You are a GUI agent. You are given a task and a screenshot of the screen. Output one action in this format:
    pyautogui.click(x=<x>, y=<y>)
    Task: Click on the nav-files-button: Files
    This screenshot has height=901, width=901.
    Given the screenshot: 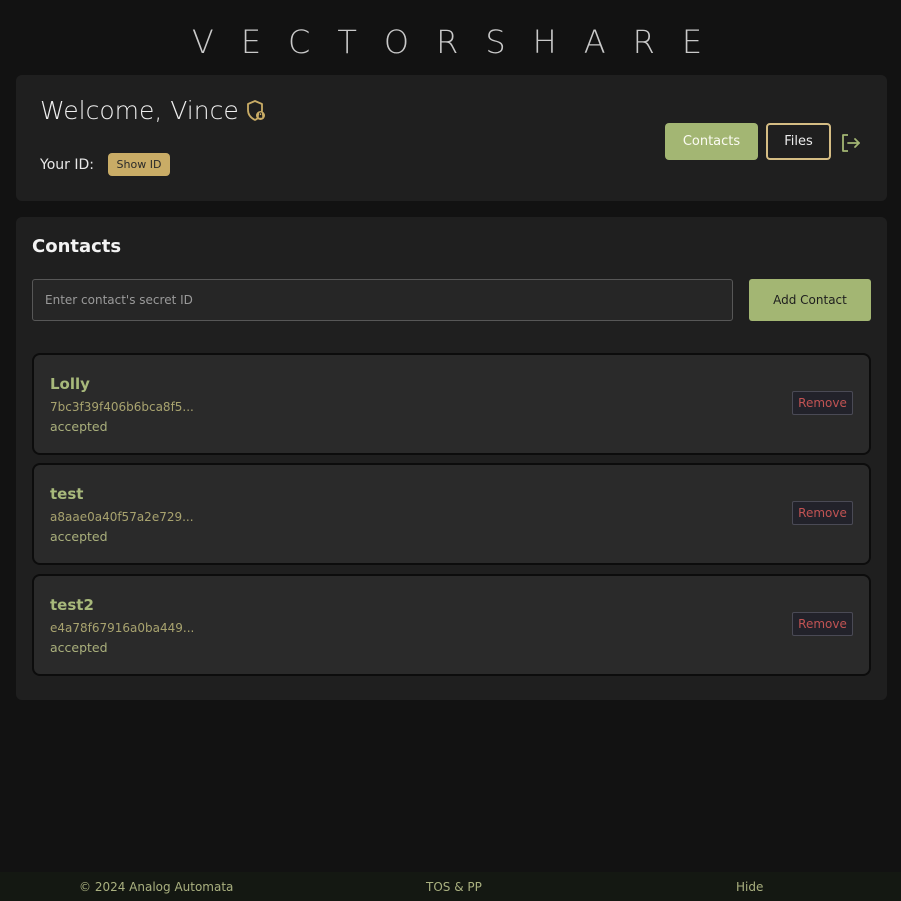 What is the action you would take?
    pyautogui.click(x=798, y=141)
    